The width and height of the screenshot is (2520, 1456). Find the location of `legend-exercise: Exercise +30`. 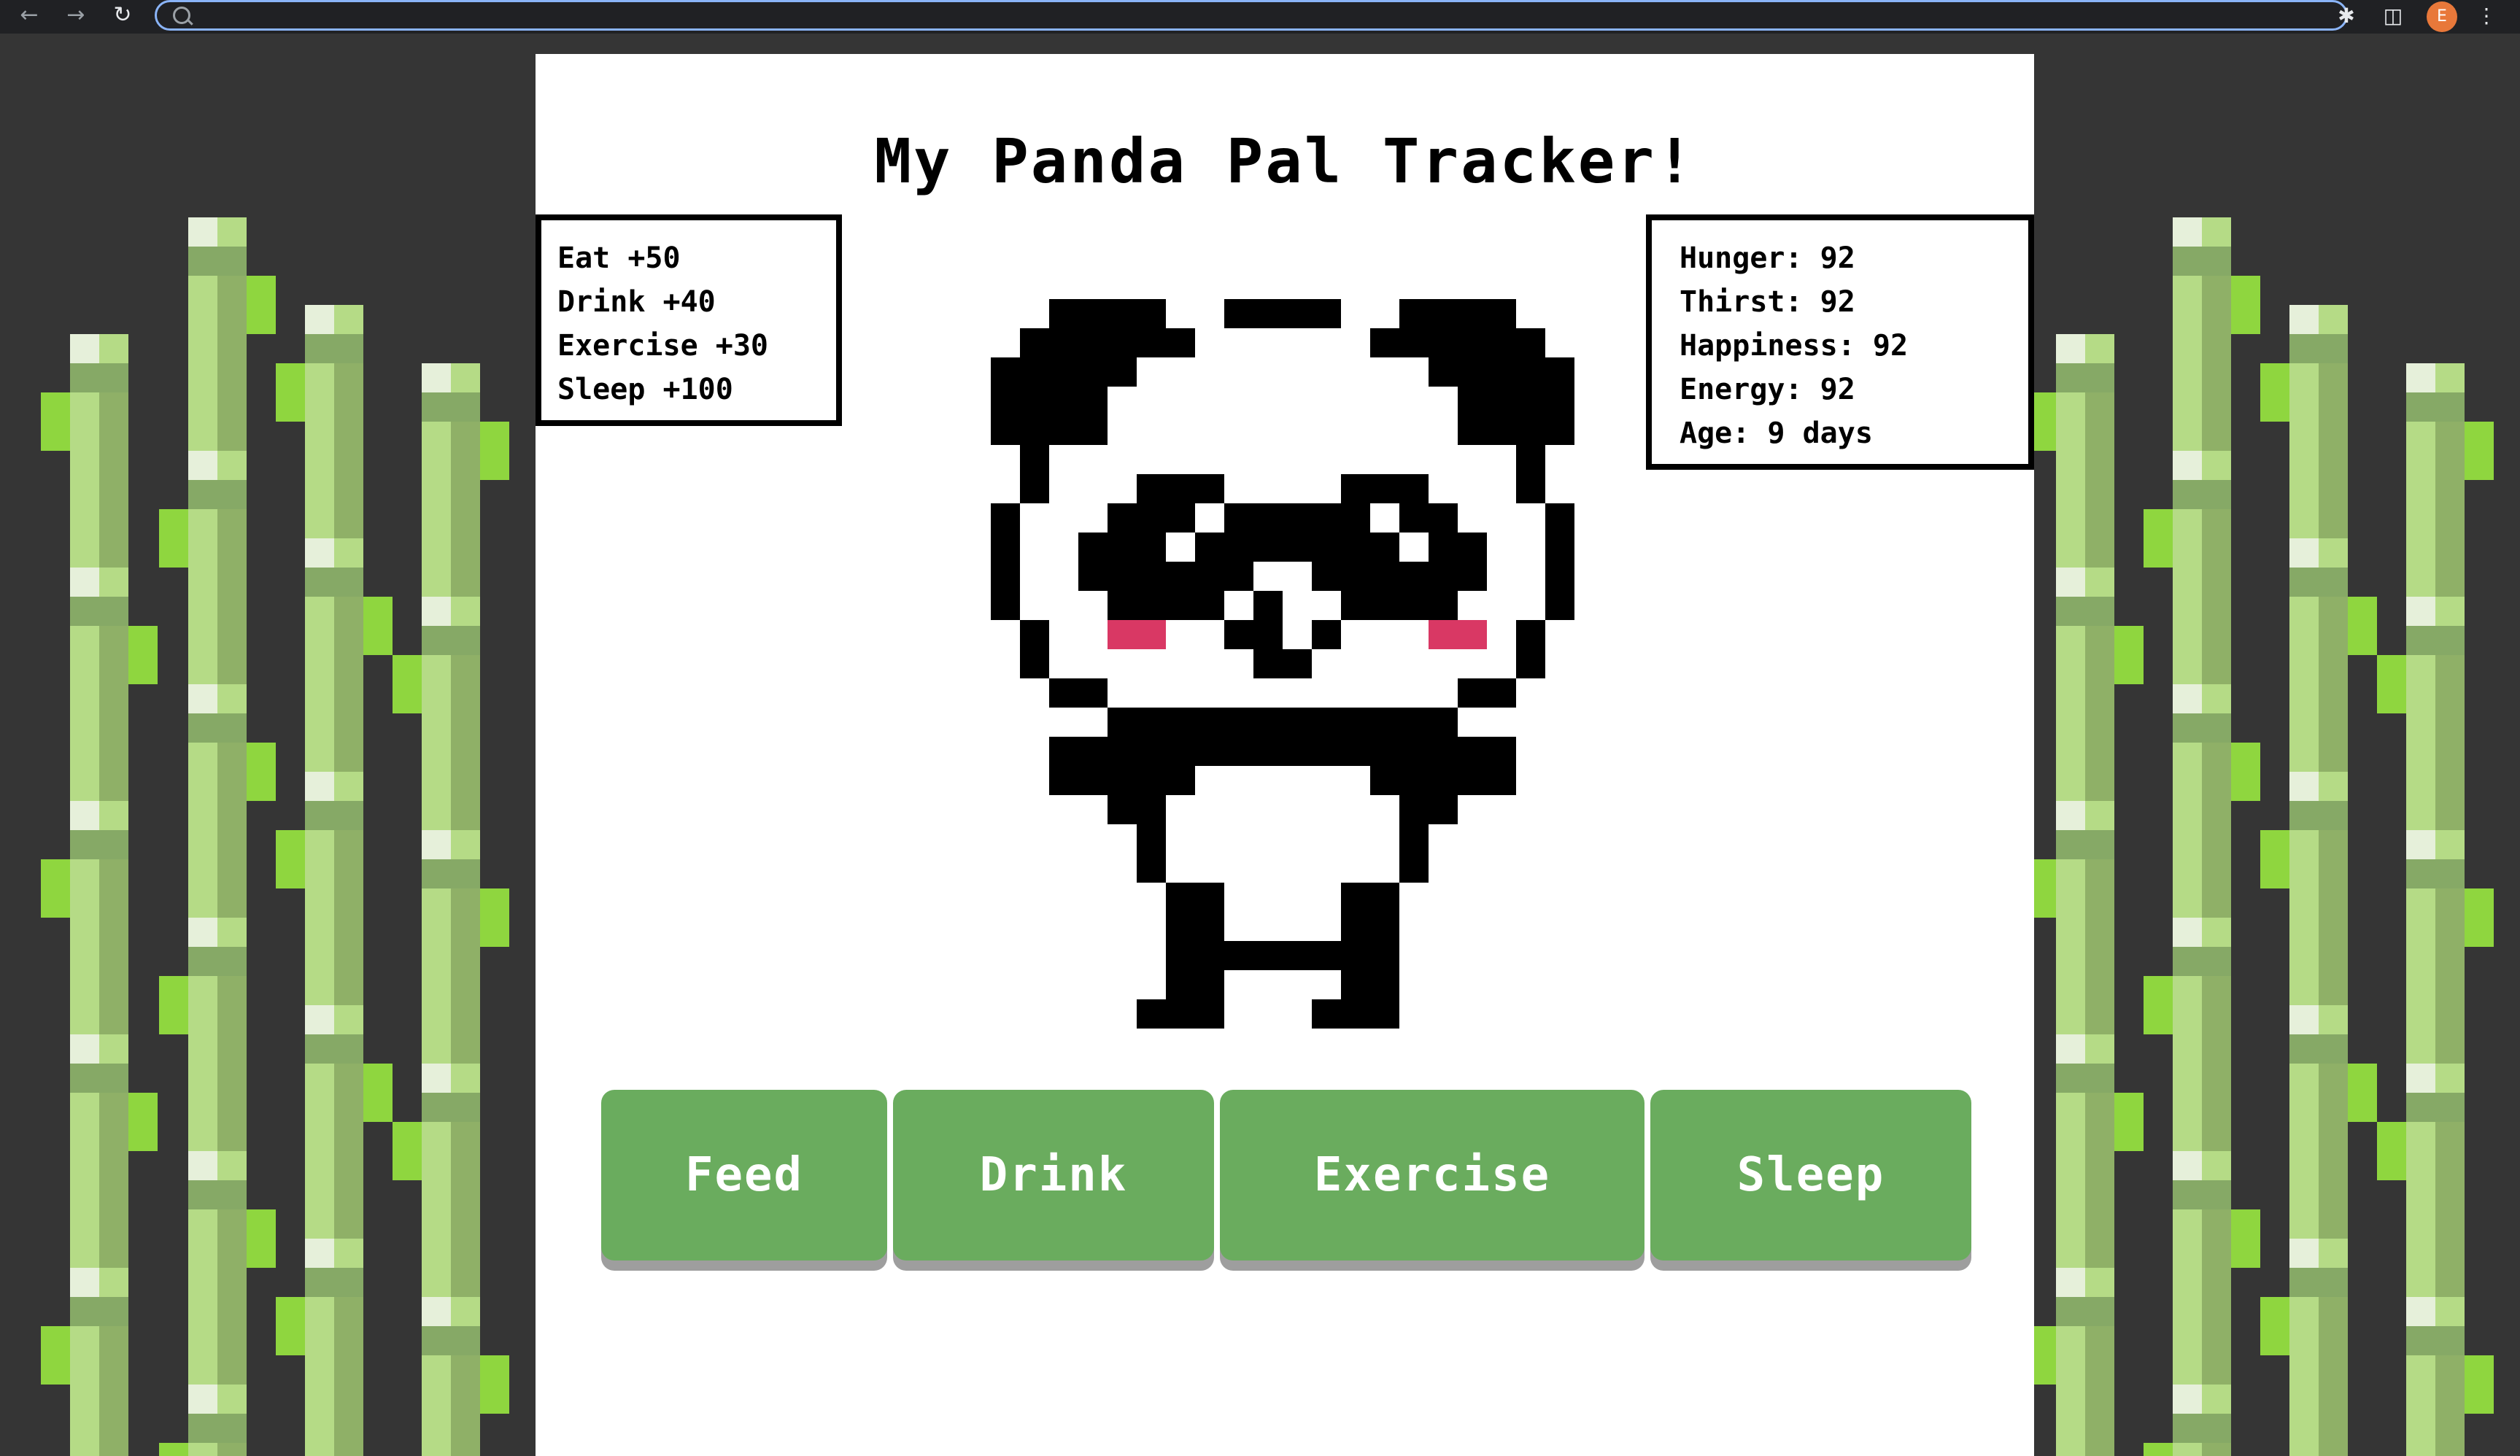

legend-exercise: Exercise +30 is located at coordinates (663, 346).